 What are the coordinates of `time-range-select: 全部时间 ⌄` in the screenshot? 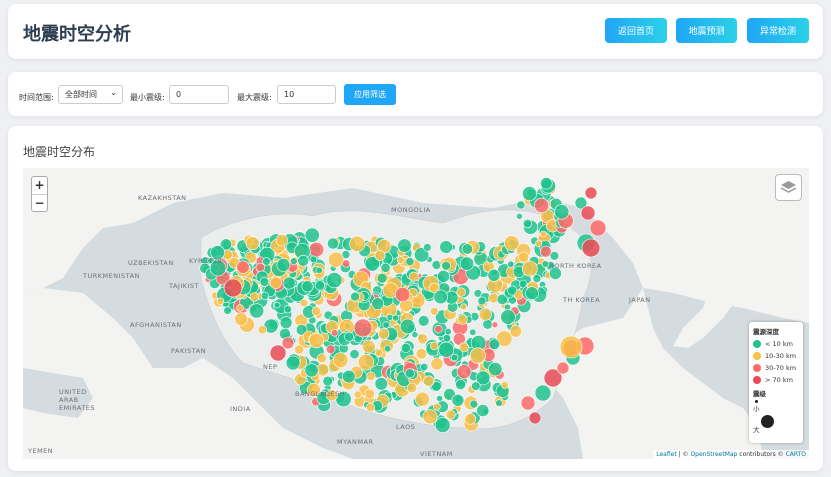 It's located at (90, 94).